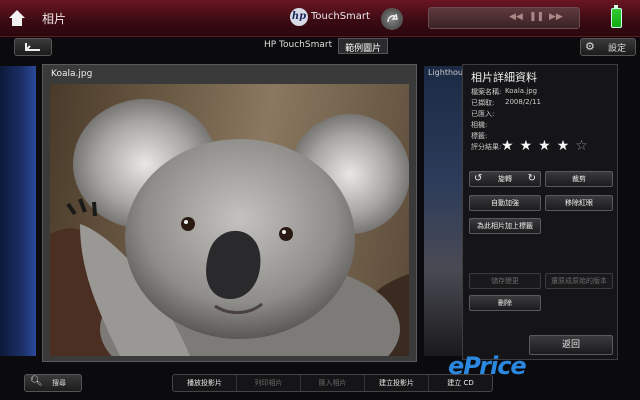  What do you see at coordinates (571, 345) in the screenshot?
I see `return-button: 返回` at bounding box center [571, 345].